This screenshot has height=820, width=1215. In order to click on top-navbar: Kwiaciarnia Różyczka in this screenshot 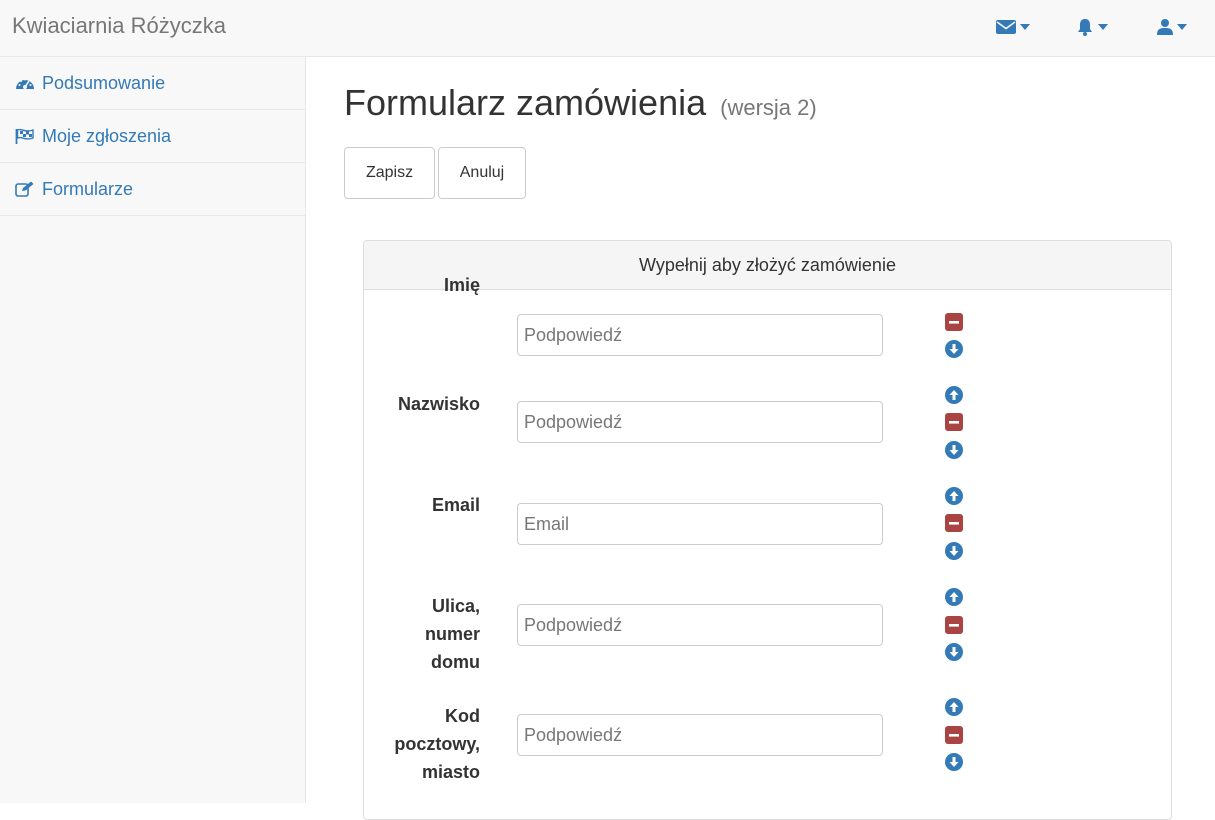, I will do `click(607, 28)`.